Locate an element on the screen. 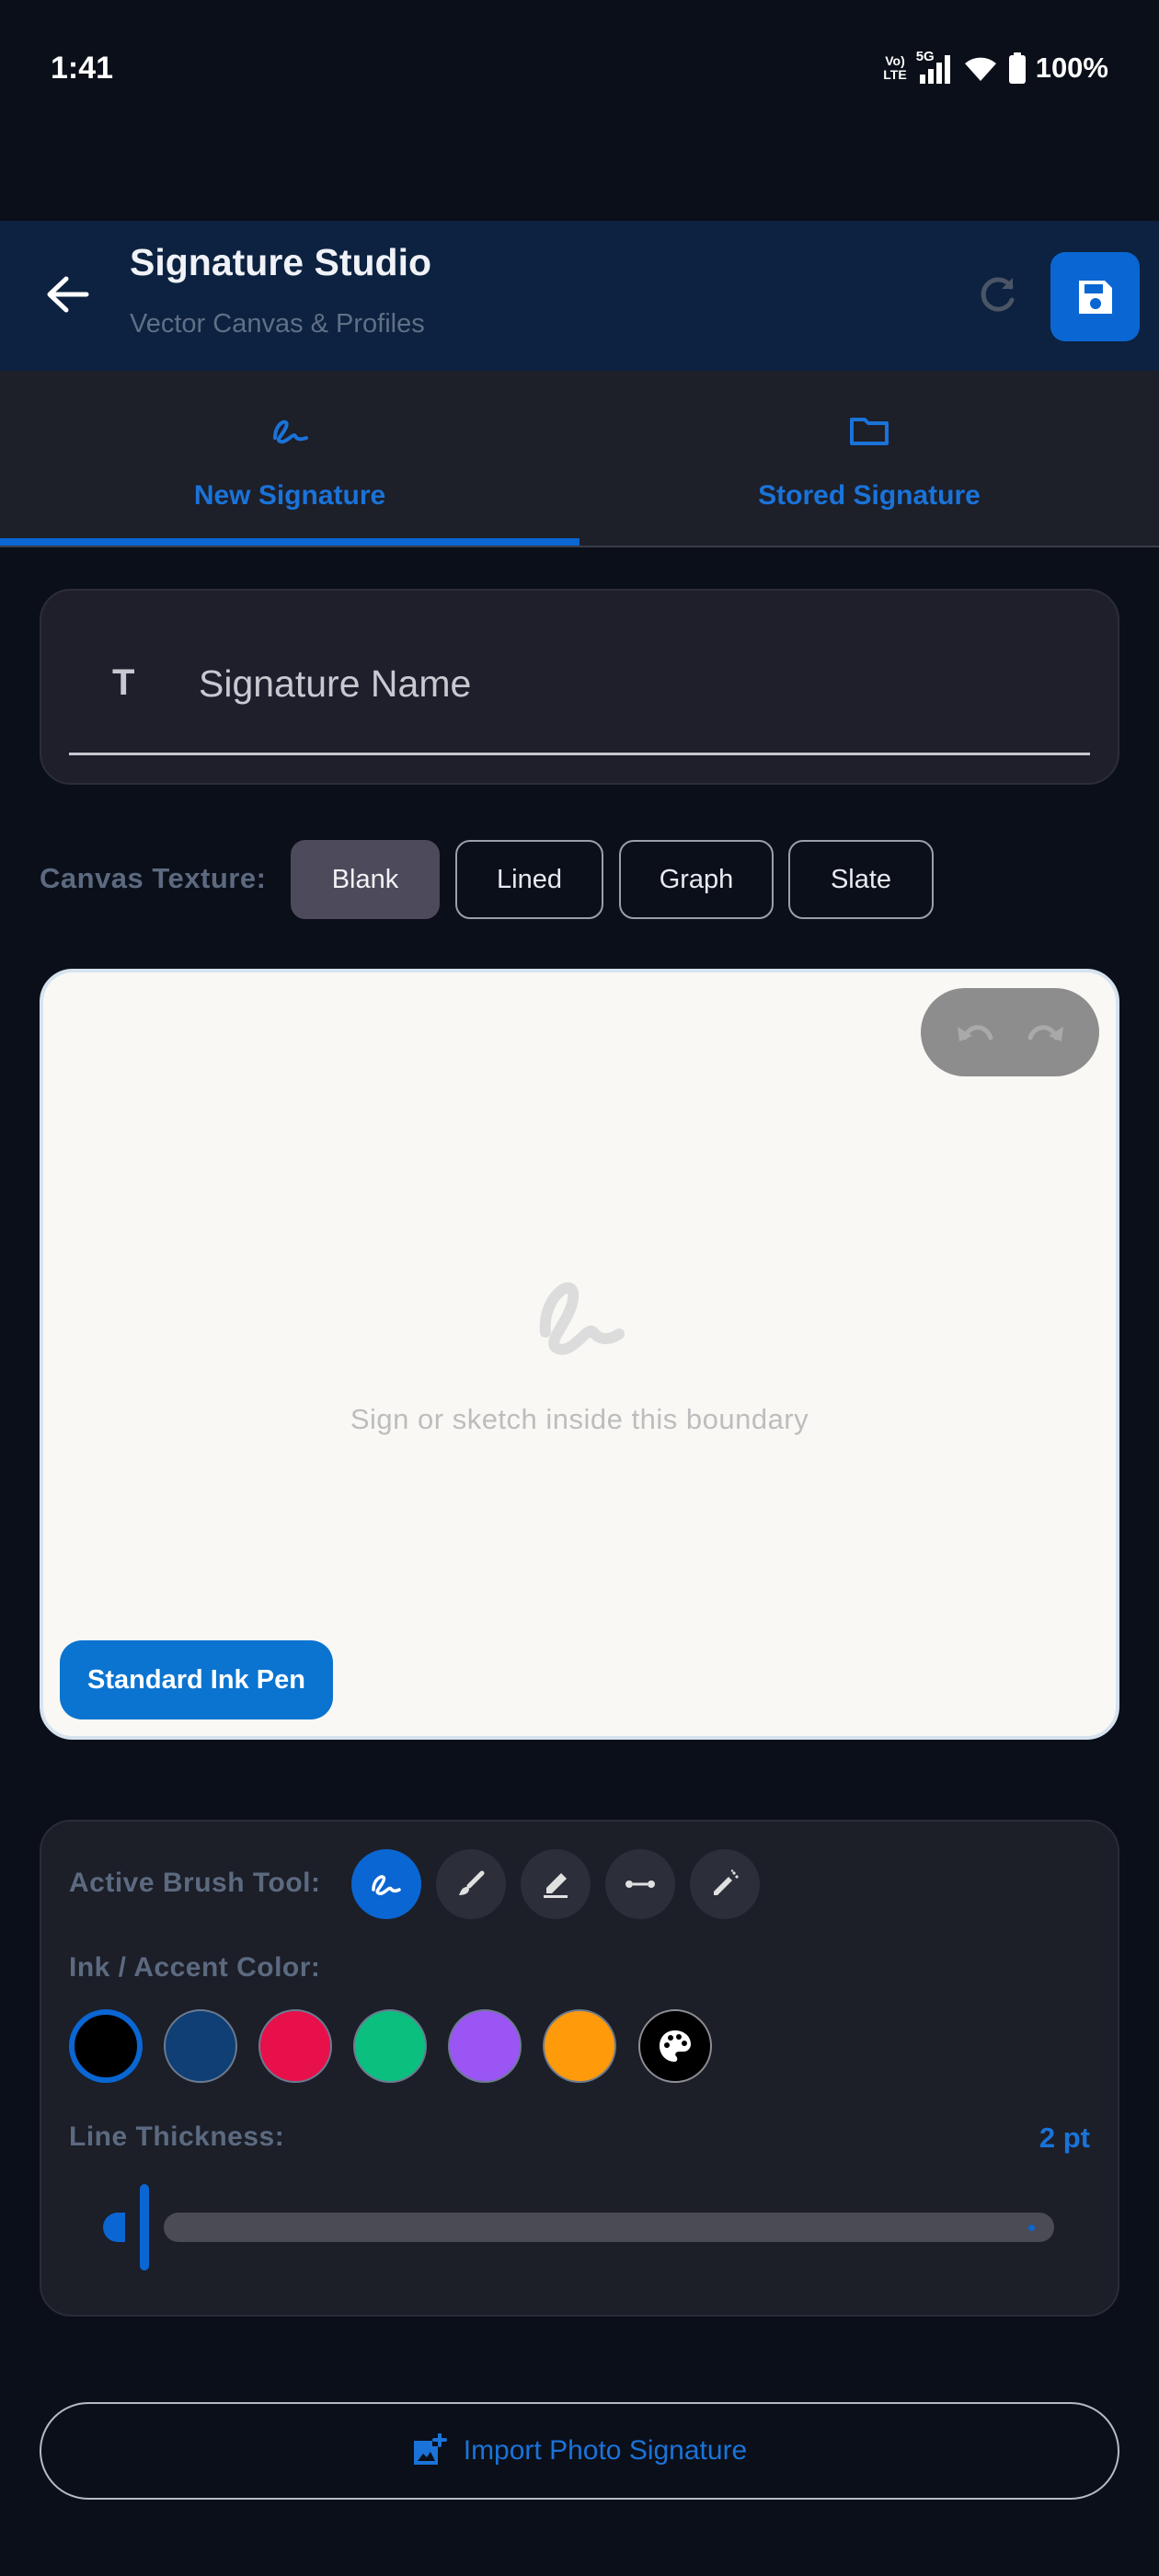  brush-icon is located at coordinates (472, 1882).